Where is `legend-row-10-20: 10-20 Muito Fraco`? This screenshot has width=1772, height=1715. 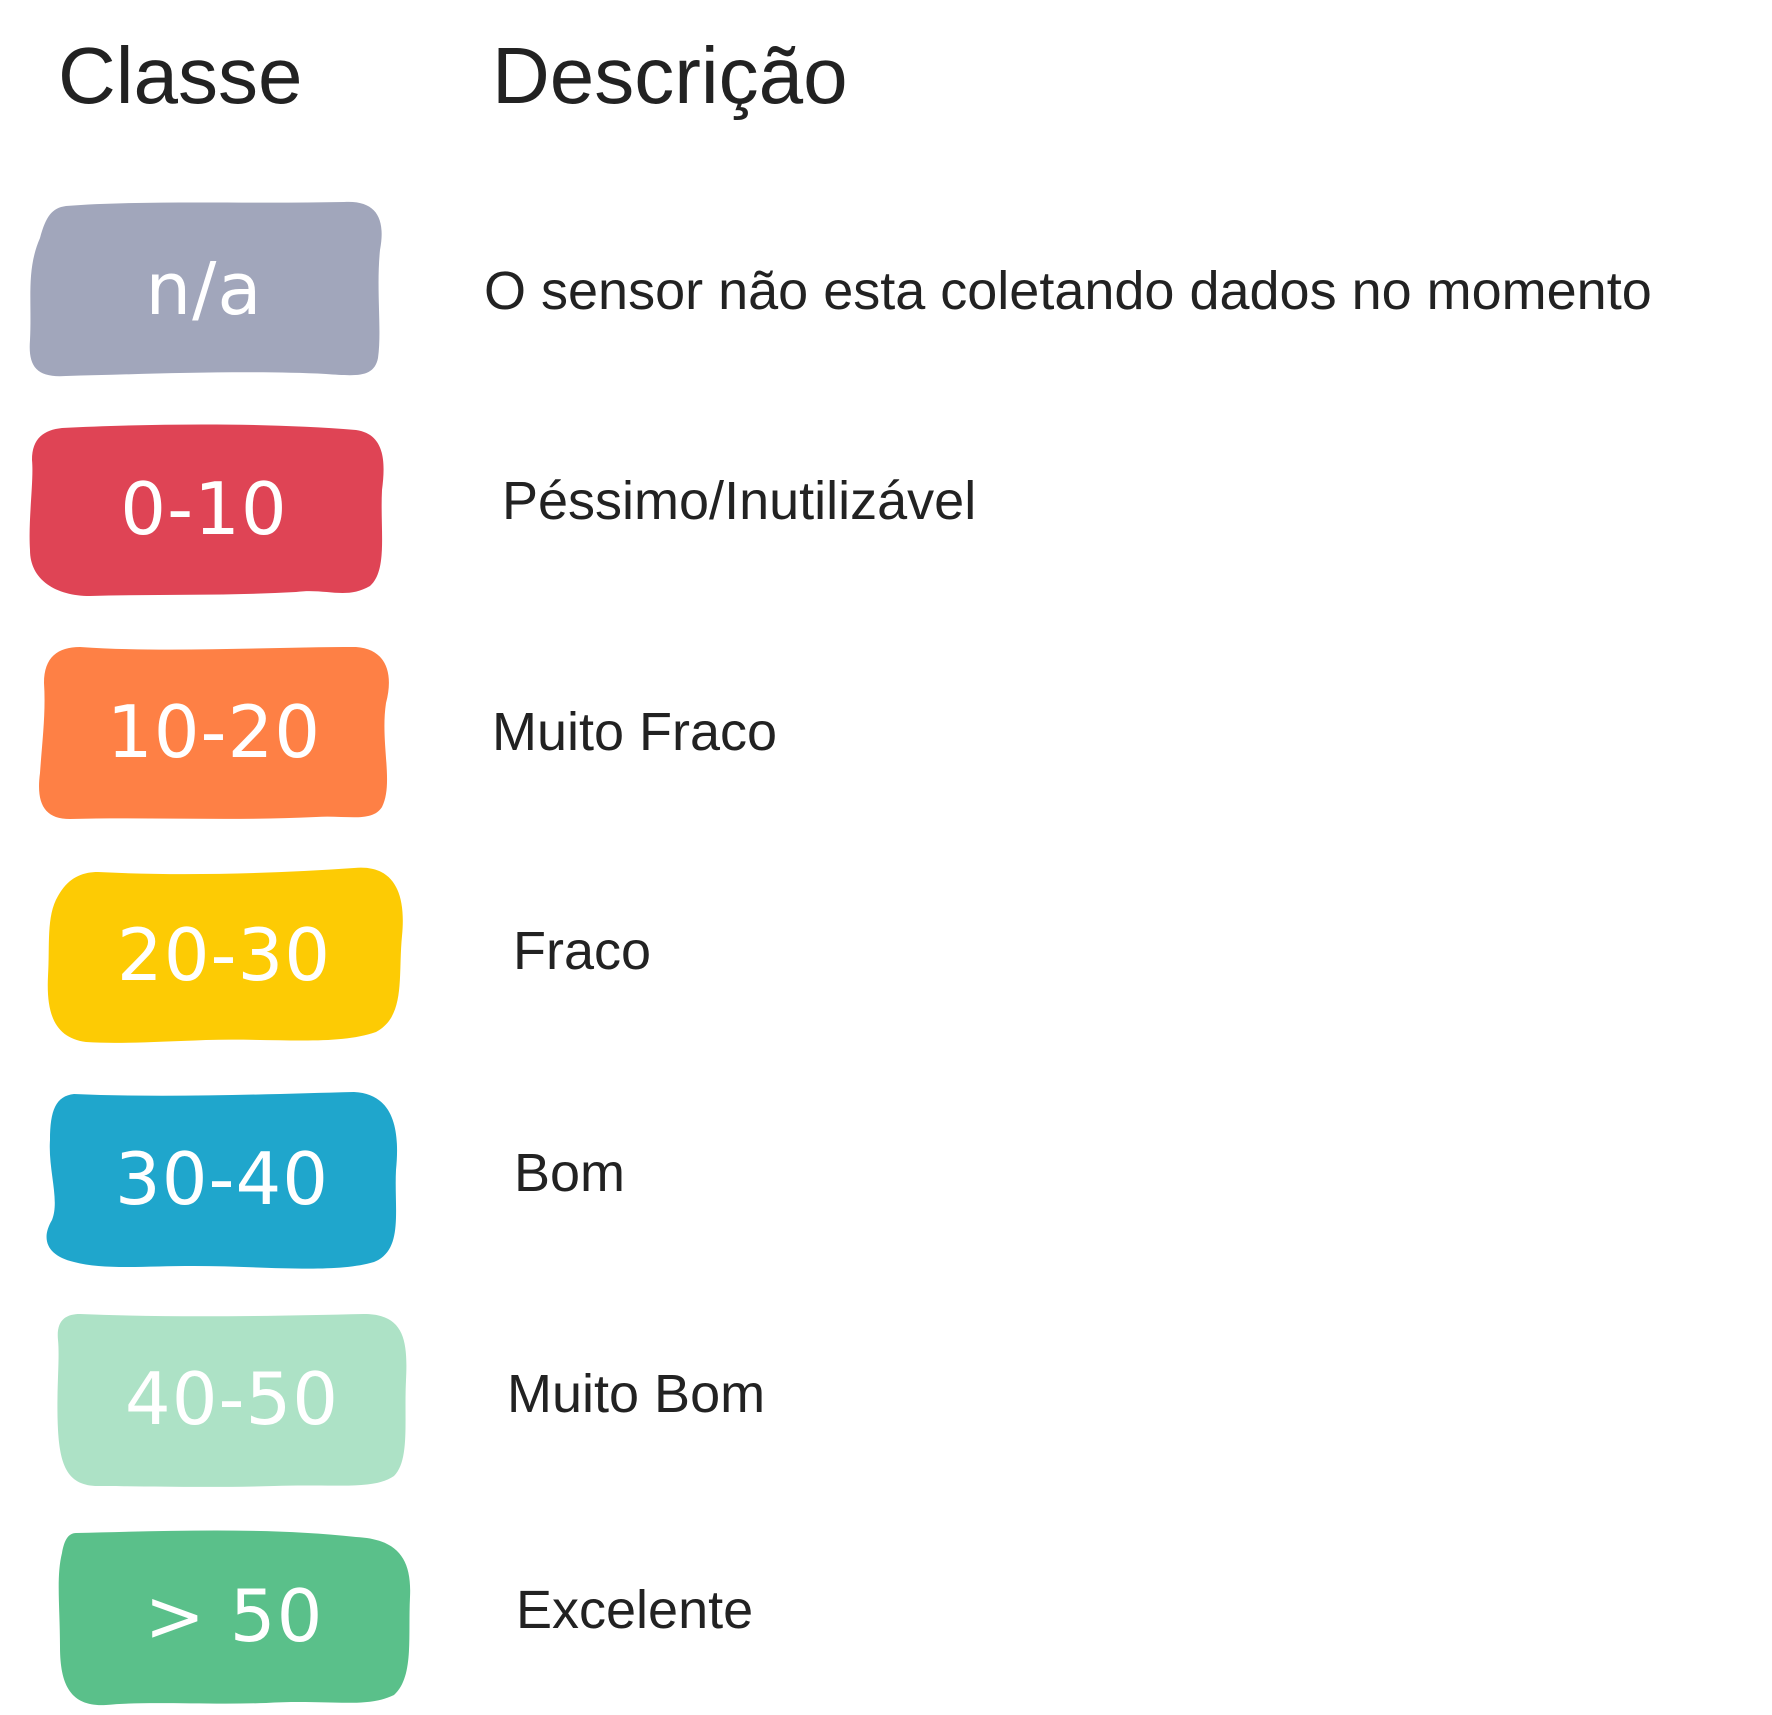
legend-row-10-20: 10-20 Muito Fraco is located at coordinates (886, 733).